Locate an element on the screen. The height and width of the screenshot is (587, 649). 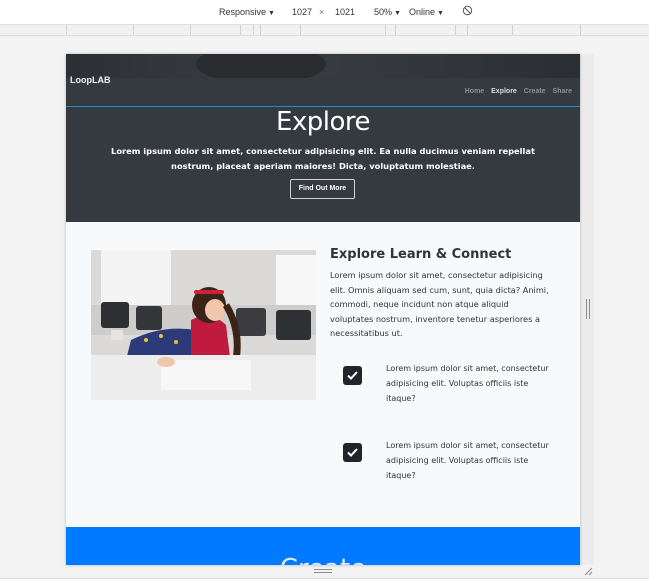
nav-create: Create is located at coordinates (535, 91).